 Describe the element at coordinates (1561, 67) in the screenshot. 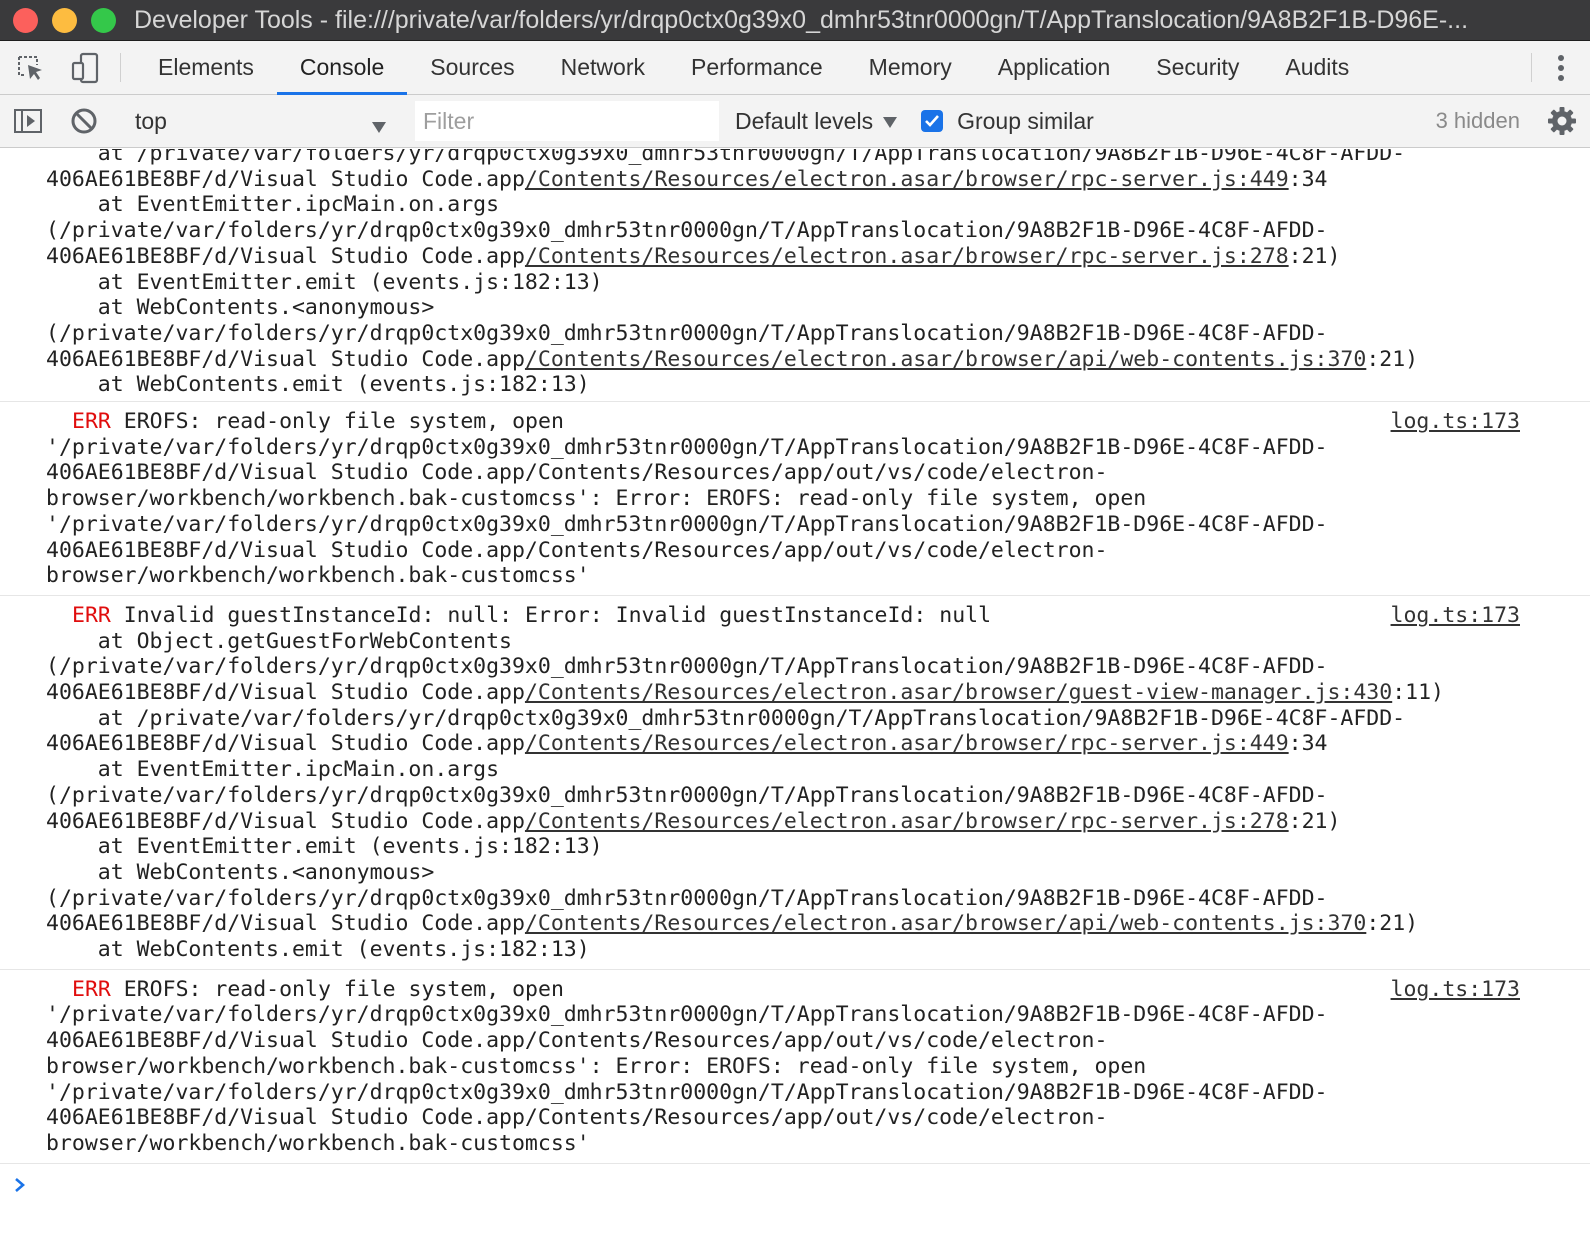

I see `more-vertical-icon` at that location.